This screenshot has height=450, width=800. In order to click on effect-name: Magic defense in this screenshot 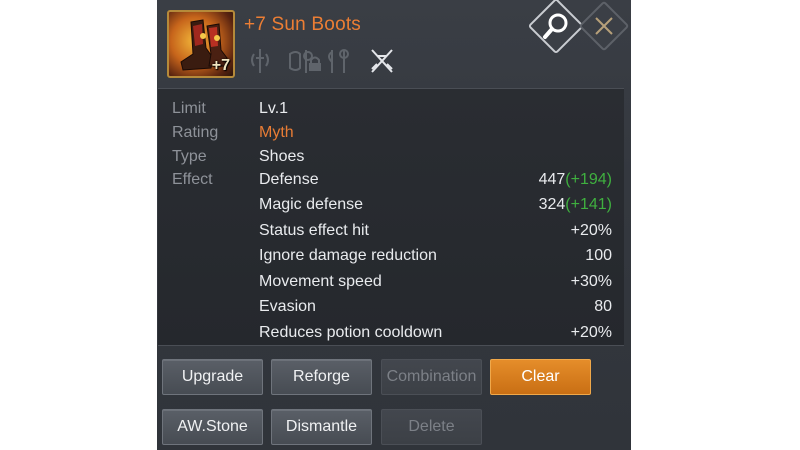, I will do `click(311, 204)`.